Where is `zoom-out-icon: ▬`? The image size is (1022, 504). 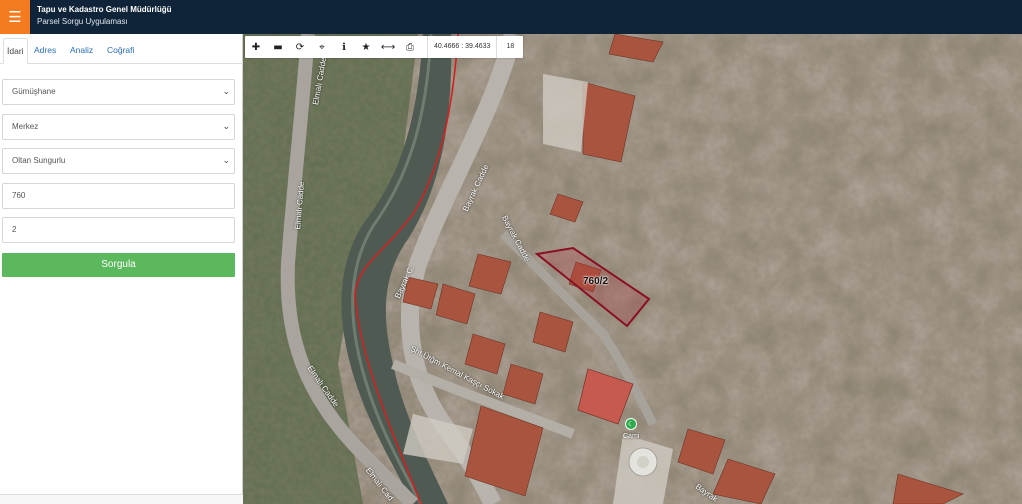
zoom-out-icon: ▬ is located at coordinates (278, 47).